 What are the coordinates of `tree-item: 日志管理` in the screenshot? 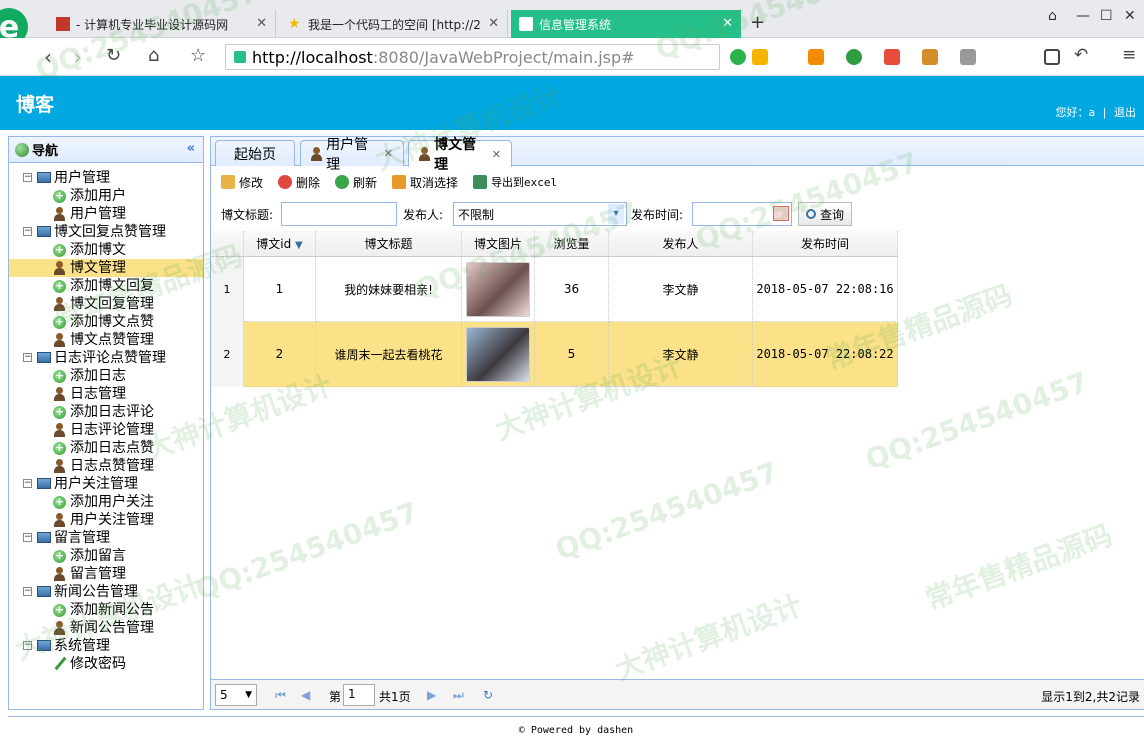 It's located at (106, 394).